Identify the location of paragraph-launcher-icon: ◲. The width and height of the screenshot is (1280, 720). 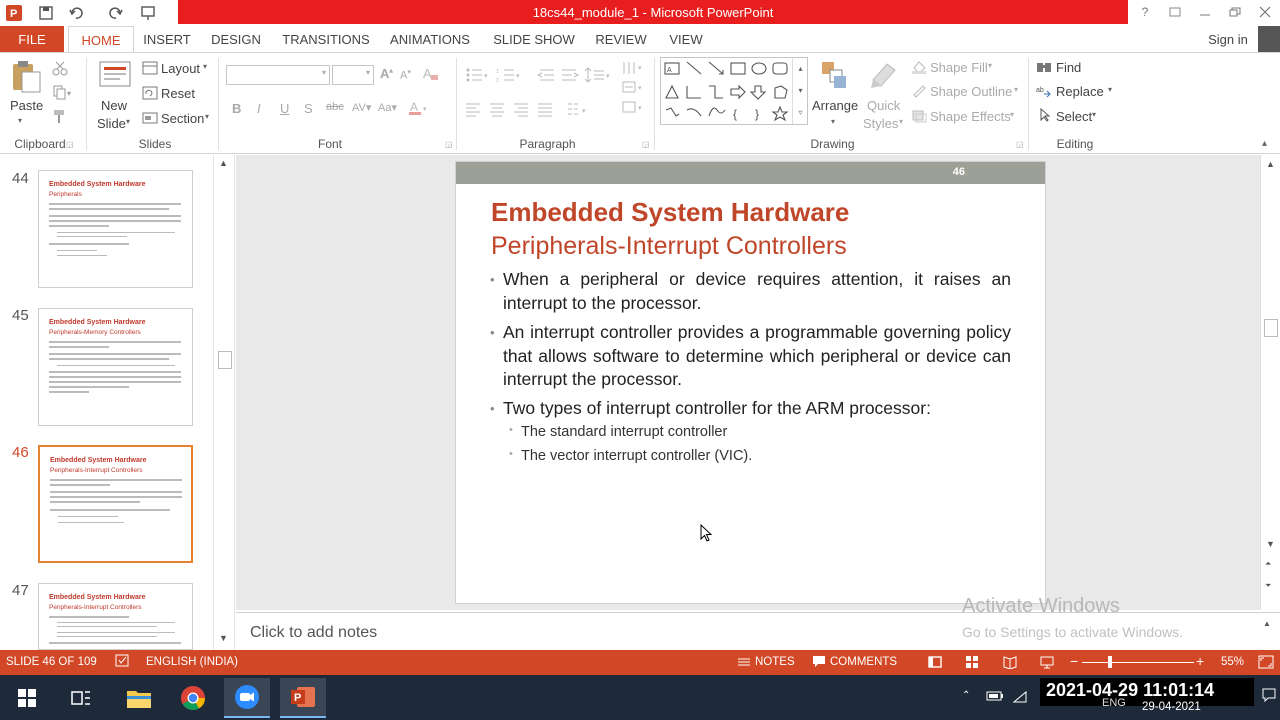
(646, 144).